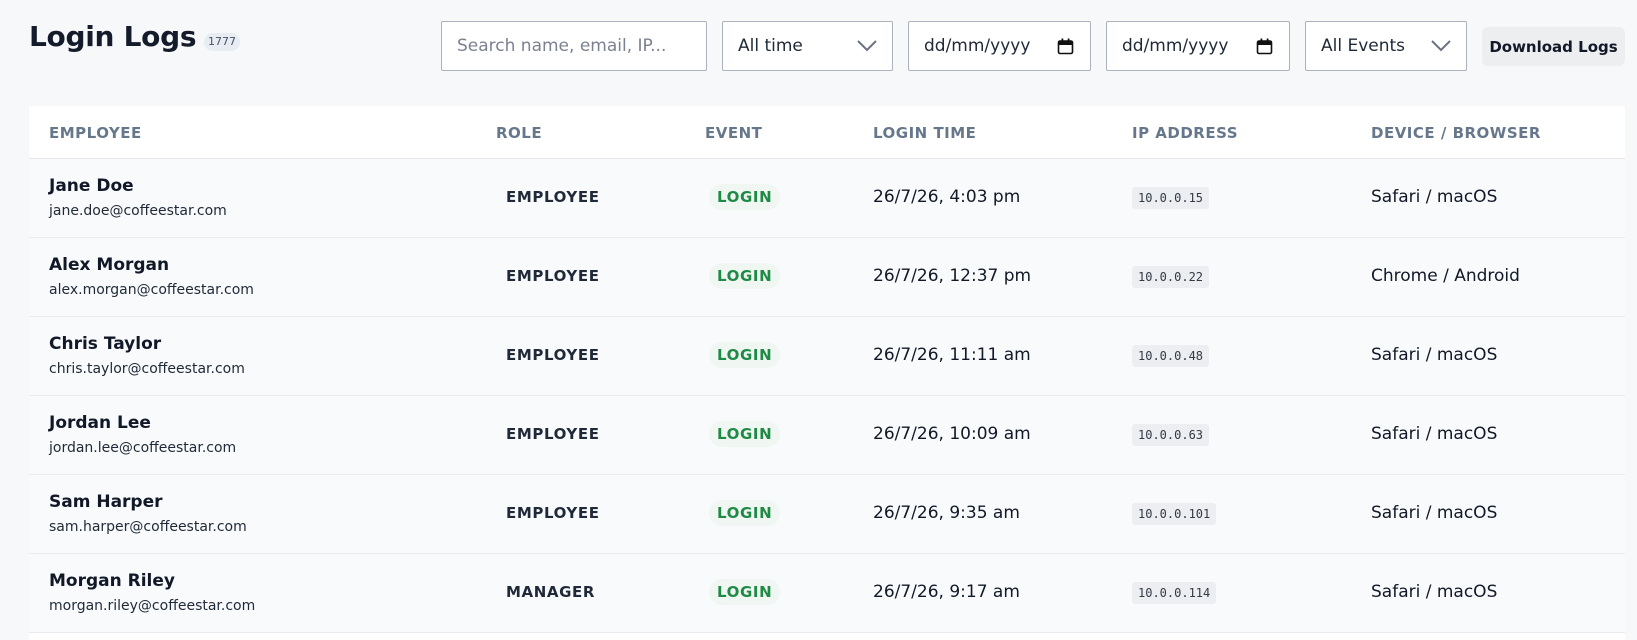 This screenshot has height=640, width=1637. Describe the element at coordinates (91, 186) in the screenshot. I see `employee-name: Jane Doe` at that location.